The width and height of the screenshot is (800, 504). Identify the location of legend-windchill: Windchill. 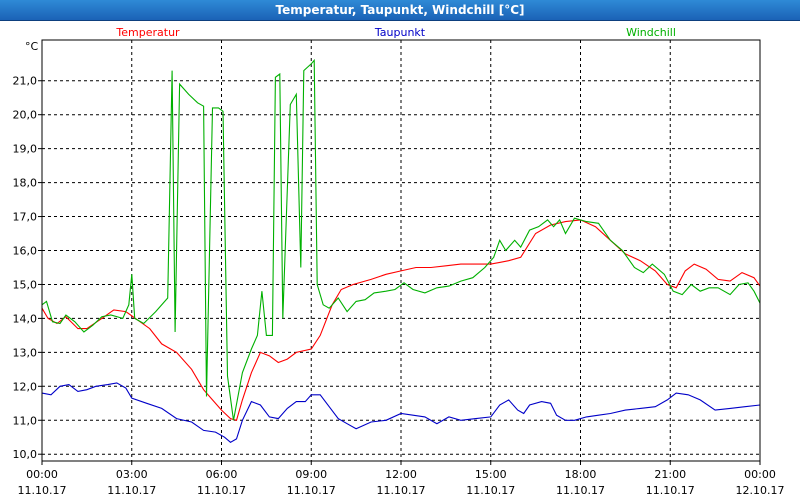
(651, 32).